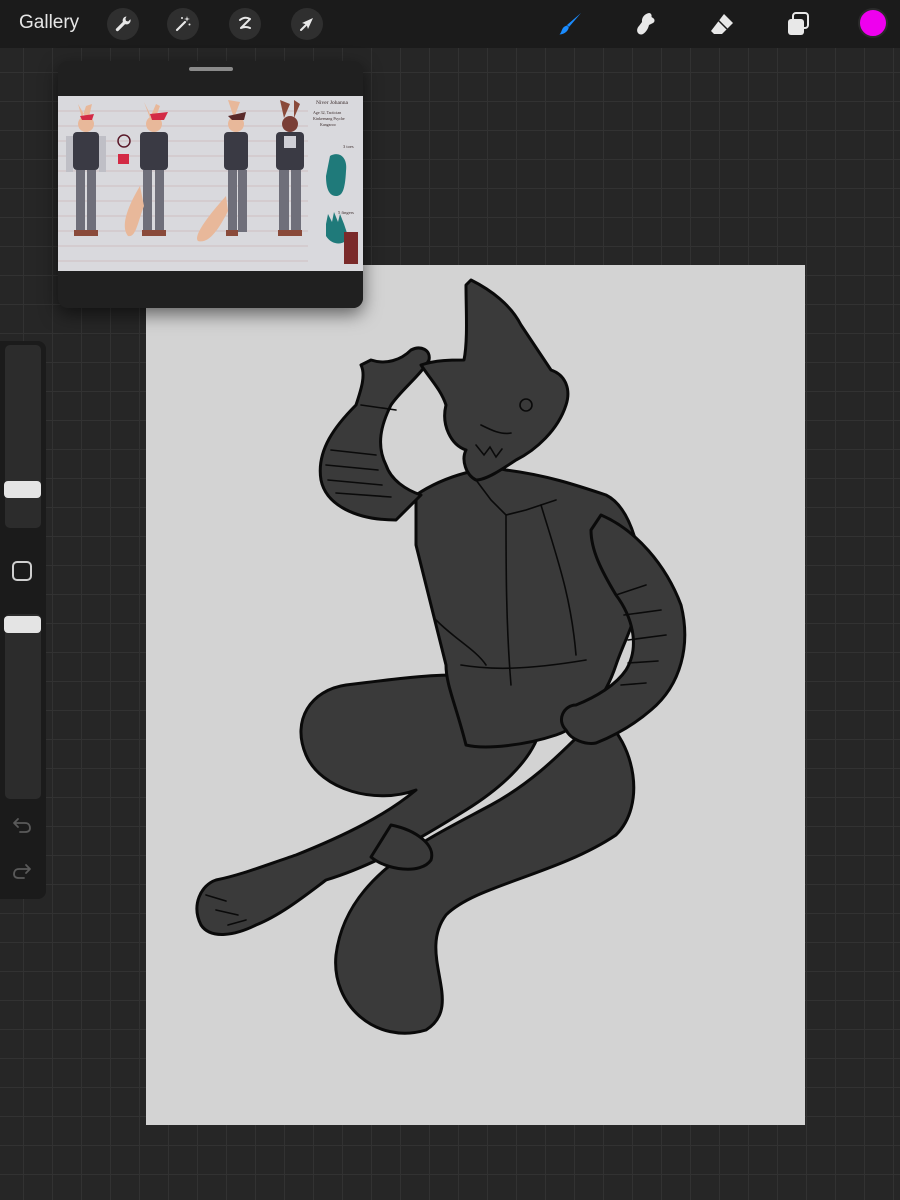 The height and width of the screenshot is (1200, 900). What do you see at coordinates (22, 871) in the screenshot?
I see `redo-icon` at bounding box center [22, 871].